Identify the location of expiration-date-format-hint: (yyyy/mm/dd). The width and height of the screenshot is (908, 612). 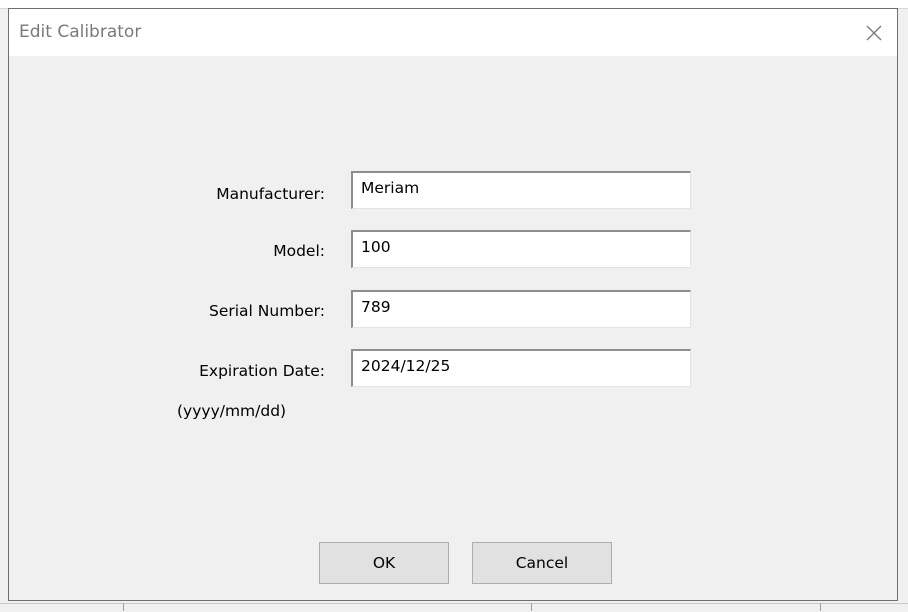
(232, 411).